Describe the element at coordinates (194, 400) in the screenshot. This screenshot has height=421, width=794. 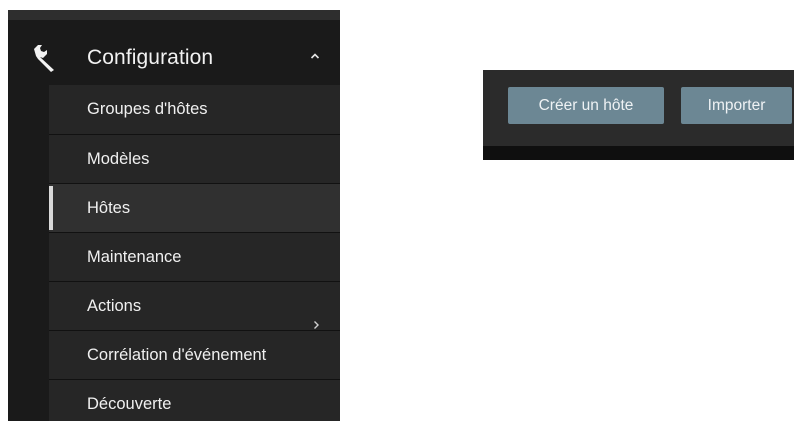
I see `submenu-item-discovery: Découverte` at that location.